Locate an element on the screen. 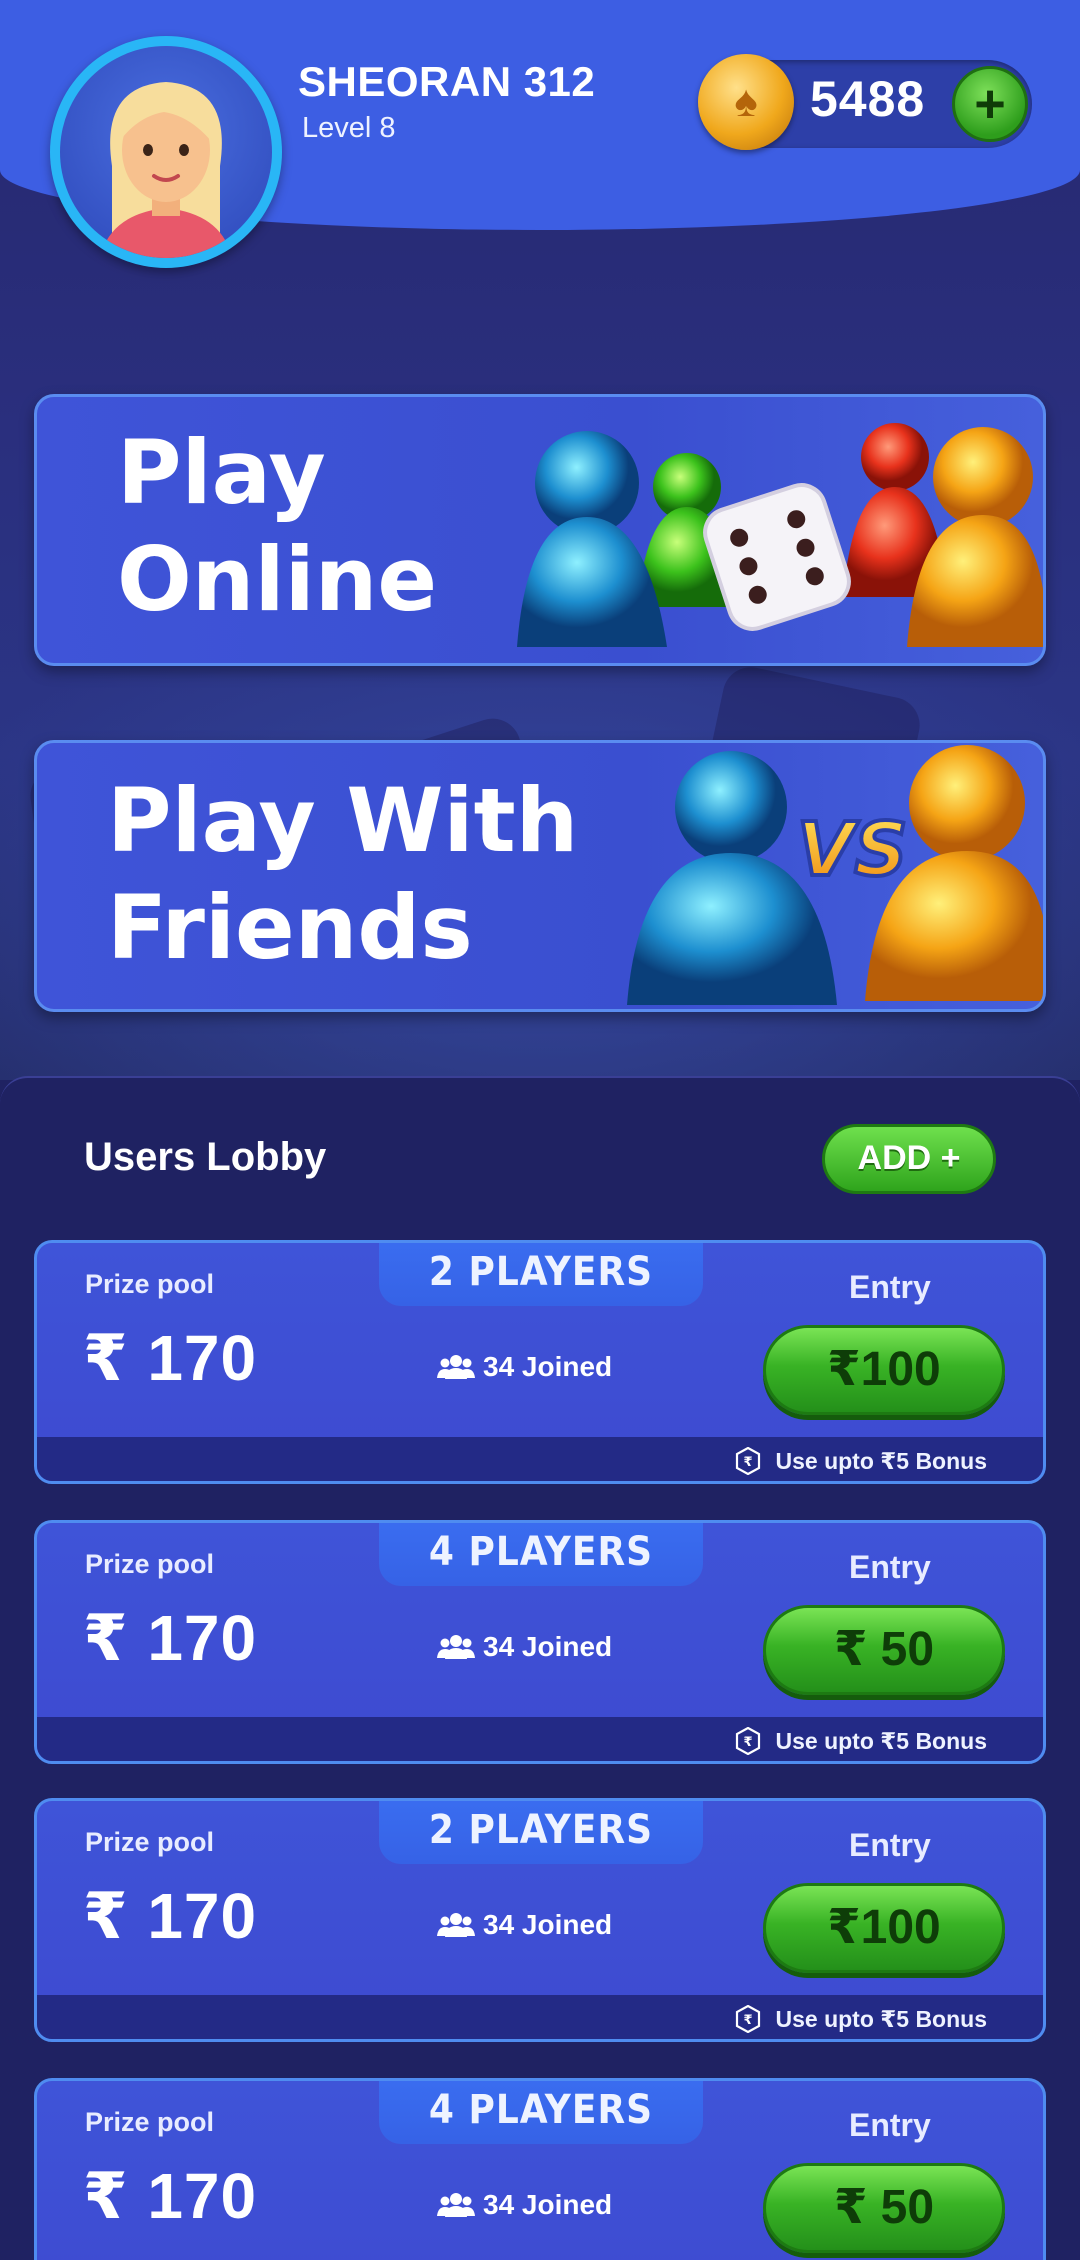 This screenshot has width=1080, height=2260. avatar is located at coordinates (166, 152).